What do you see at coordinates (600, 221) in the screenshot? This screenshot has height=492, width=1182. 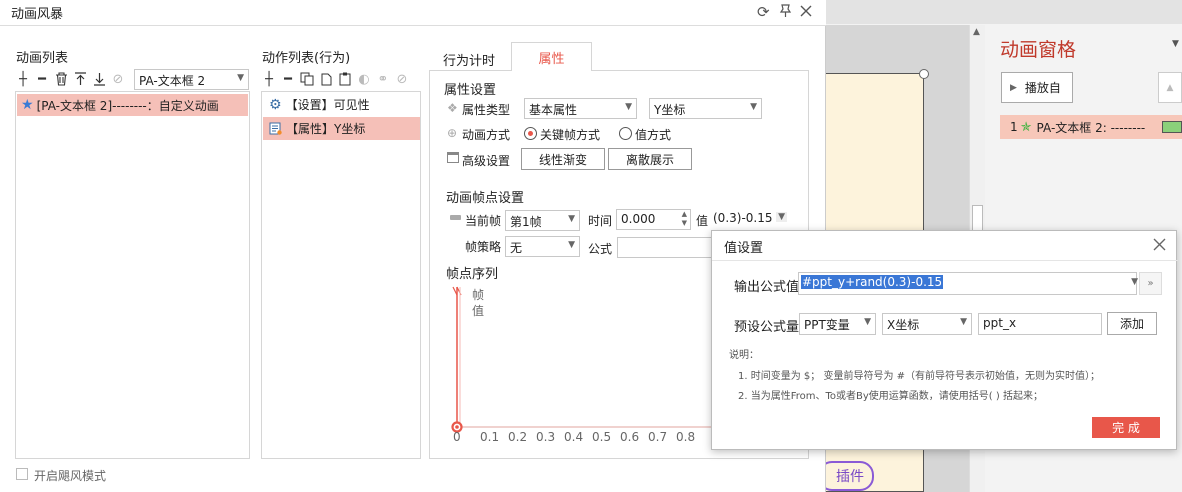 I see `time-label: 时间` at bounding box center [600, 221].